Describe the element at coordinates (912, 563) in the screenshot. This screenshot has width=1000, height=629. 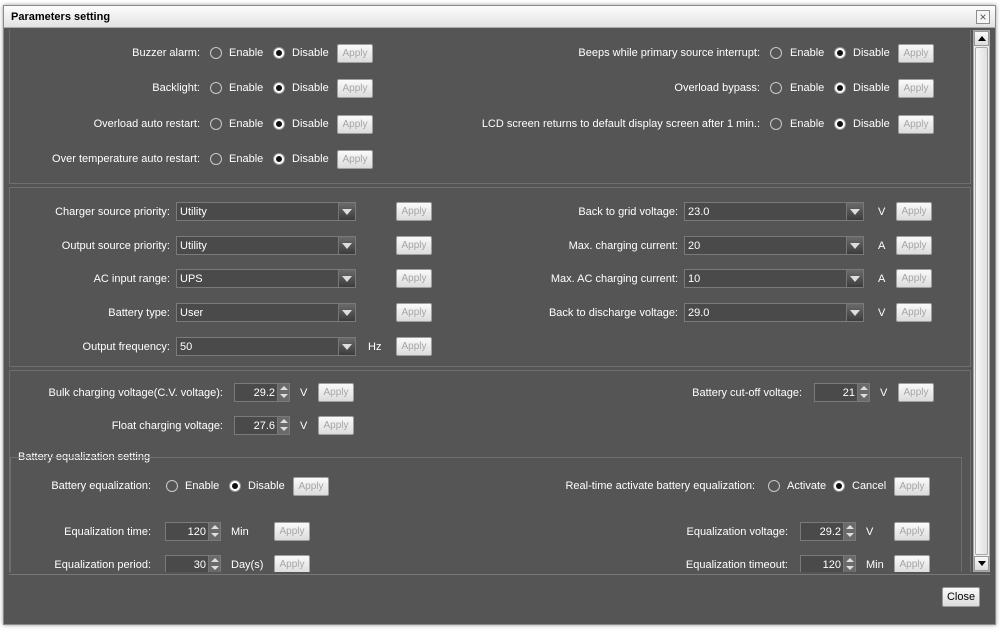
I see `equalization-timeout-apply-button: Apply` at that location.